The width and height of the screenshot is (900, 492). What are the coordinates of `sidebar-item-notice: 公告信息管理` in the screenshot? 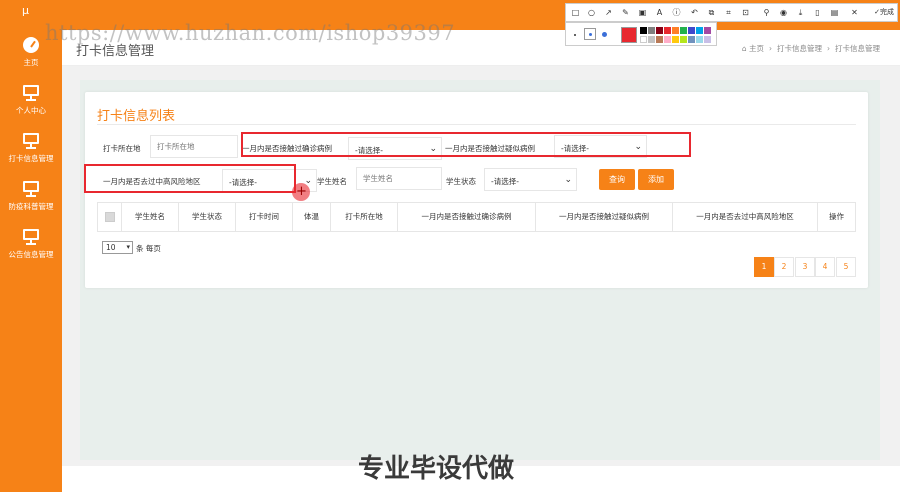 It's located at (31, 251).